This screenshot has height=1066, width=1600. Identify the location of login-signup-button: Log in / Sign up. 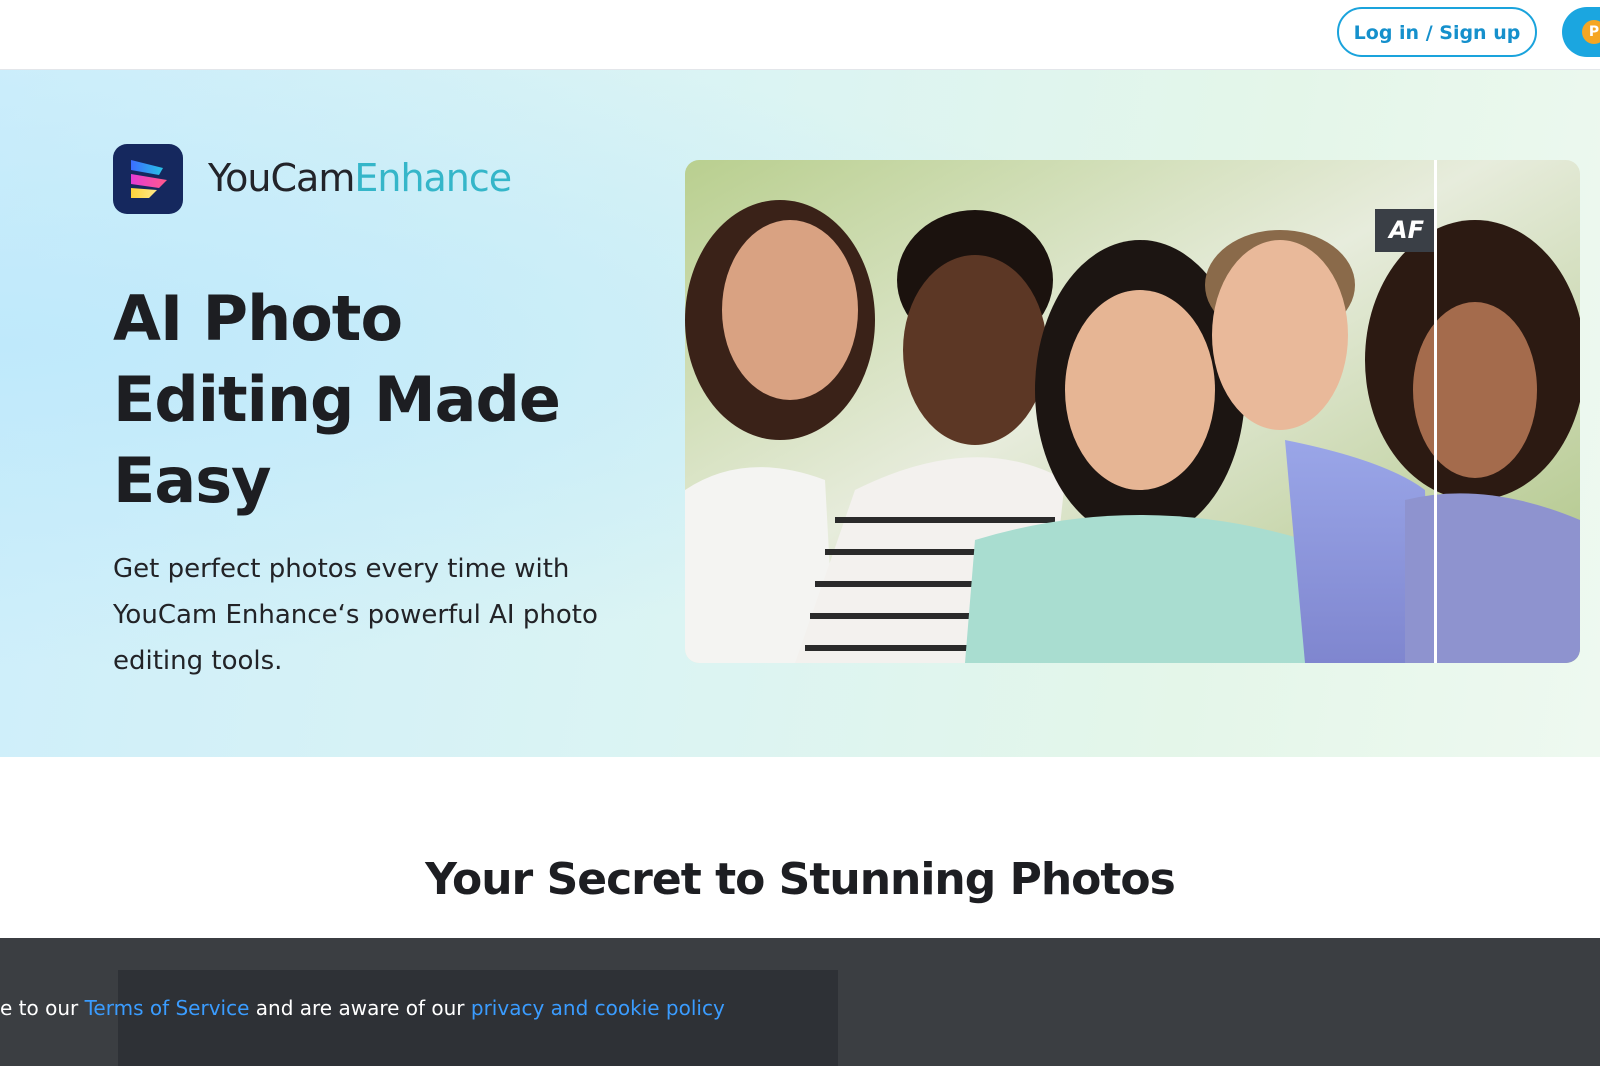
(1437, 32).